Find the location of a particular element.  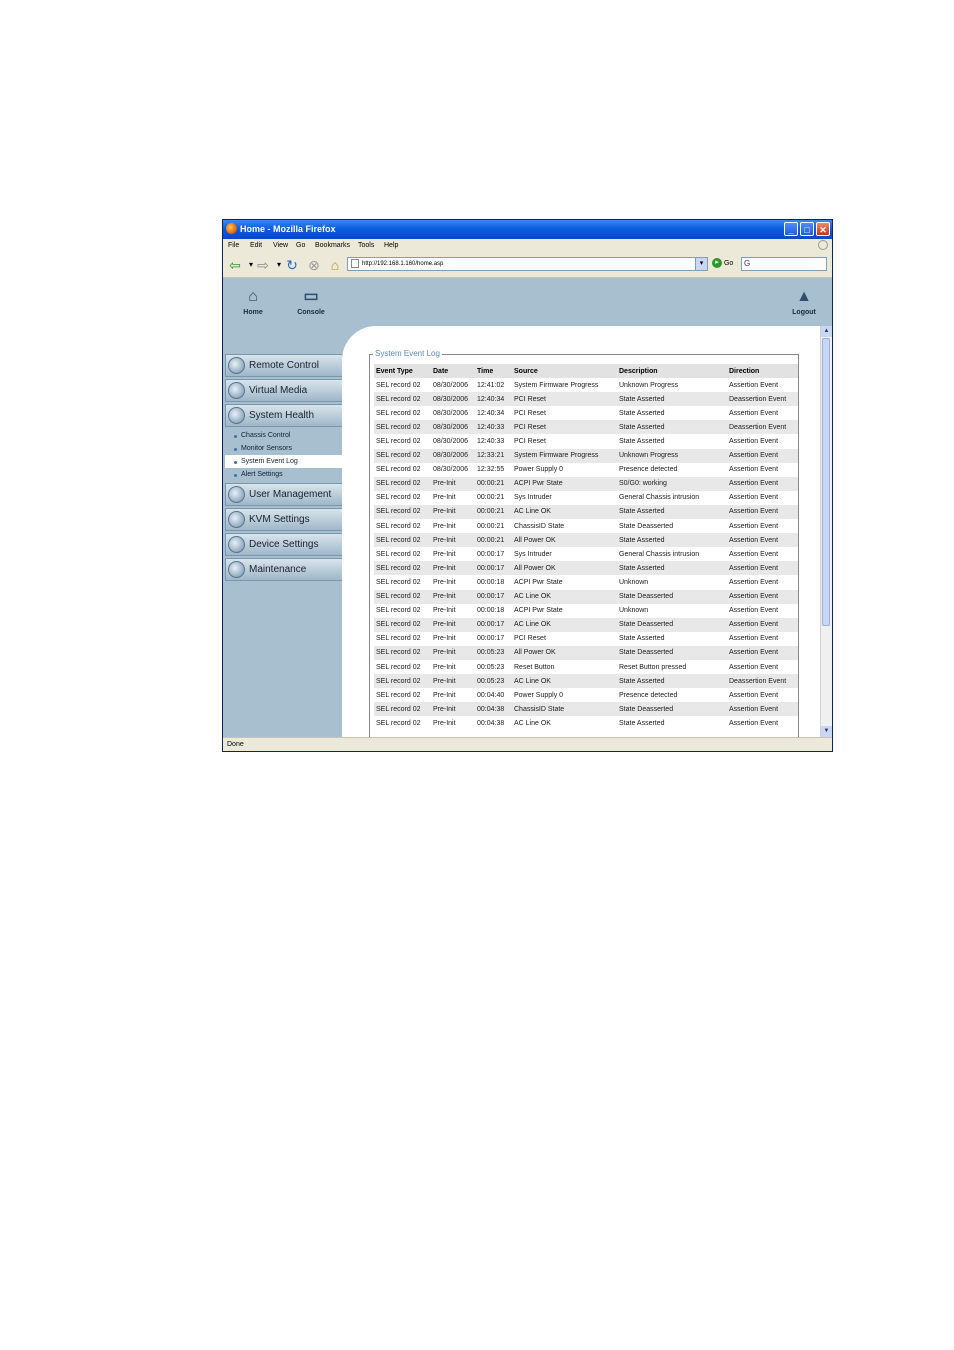

sidebar-item-label: KVM Settings is located at coordinates (279, 519).